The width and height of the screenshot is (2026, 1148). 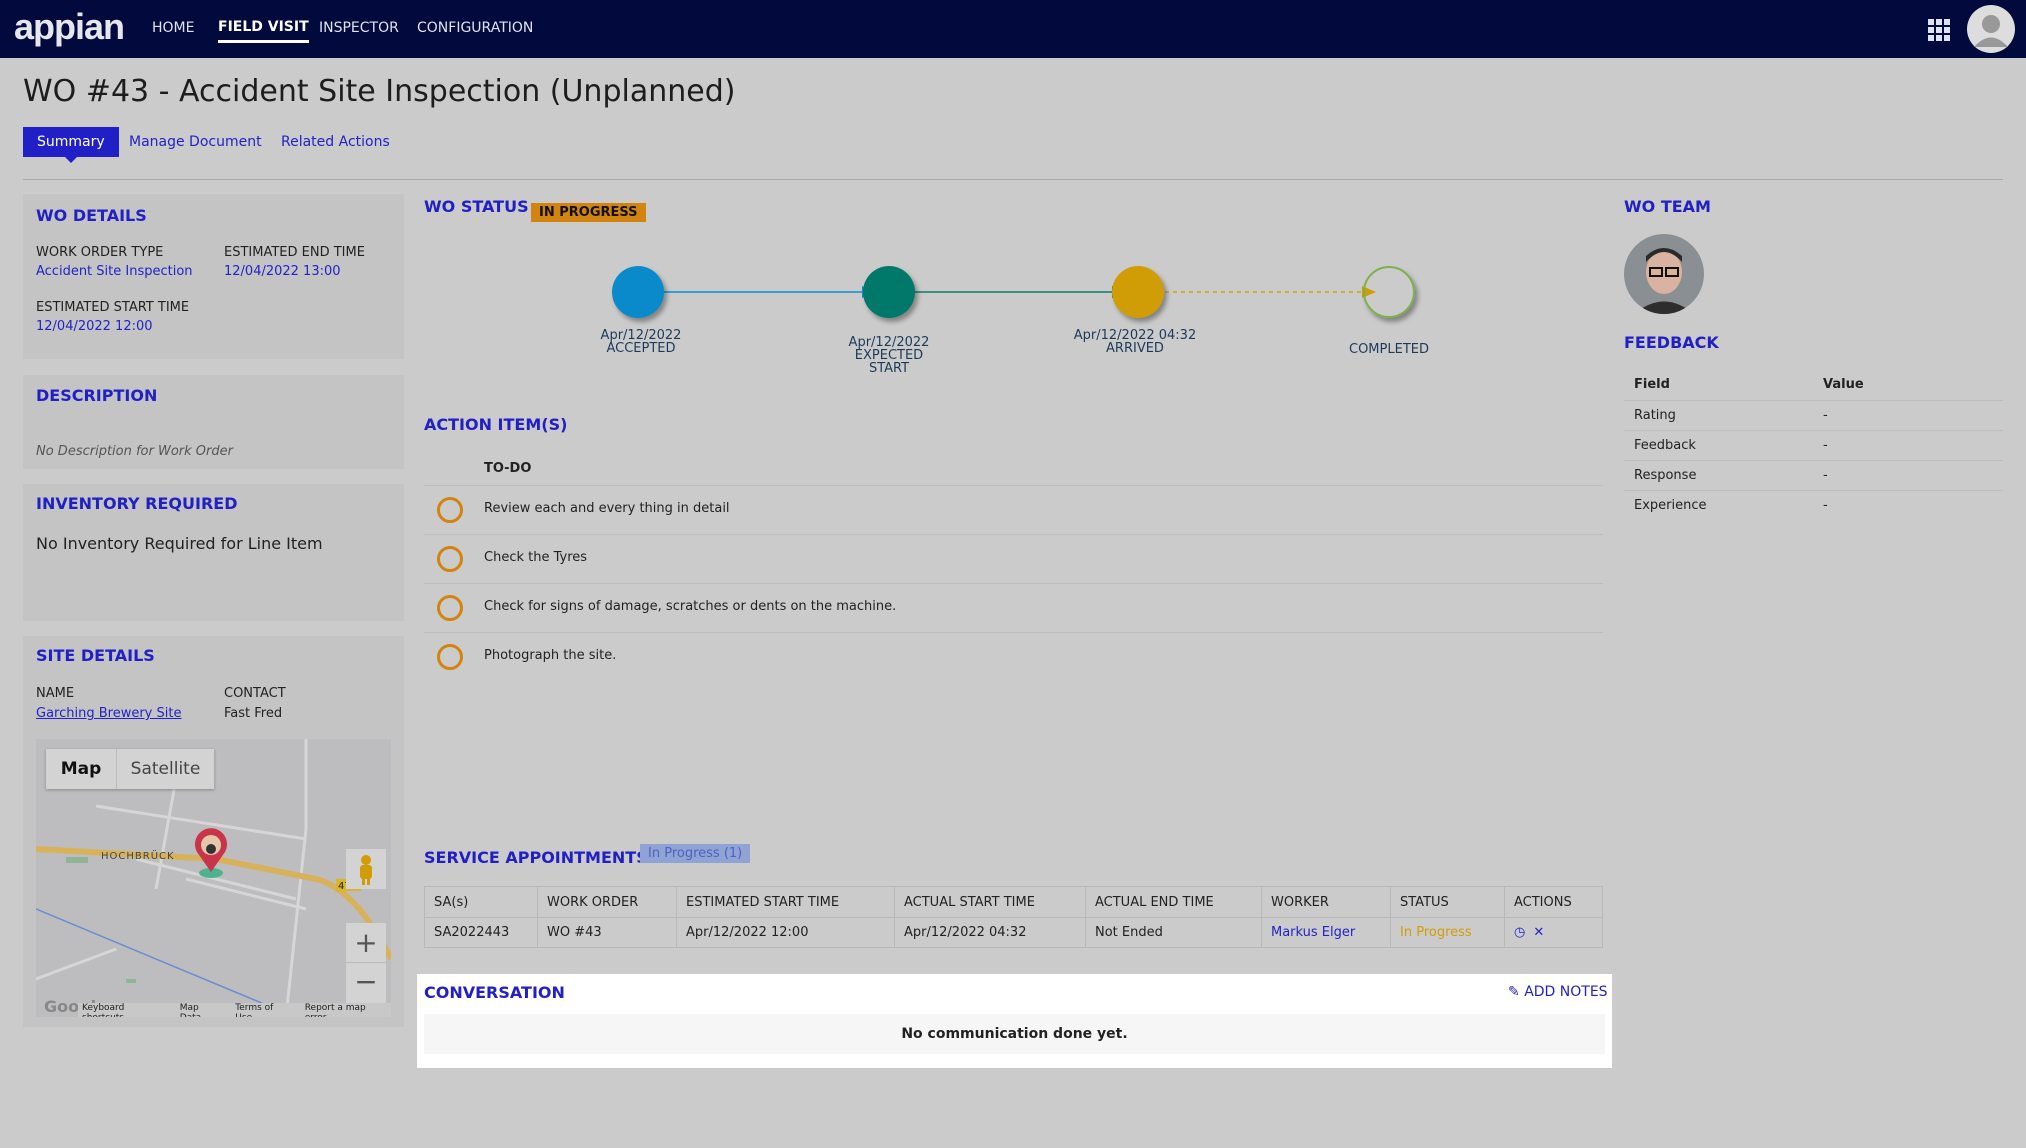 I want to click on user-avatar, so click(x=1991, y=29).